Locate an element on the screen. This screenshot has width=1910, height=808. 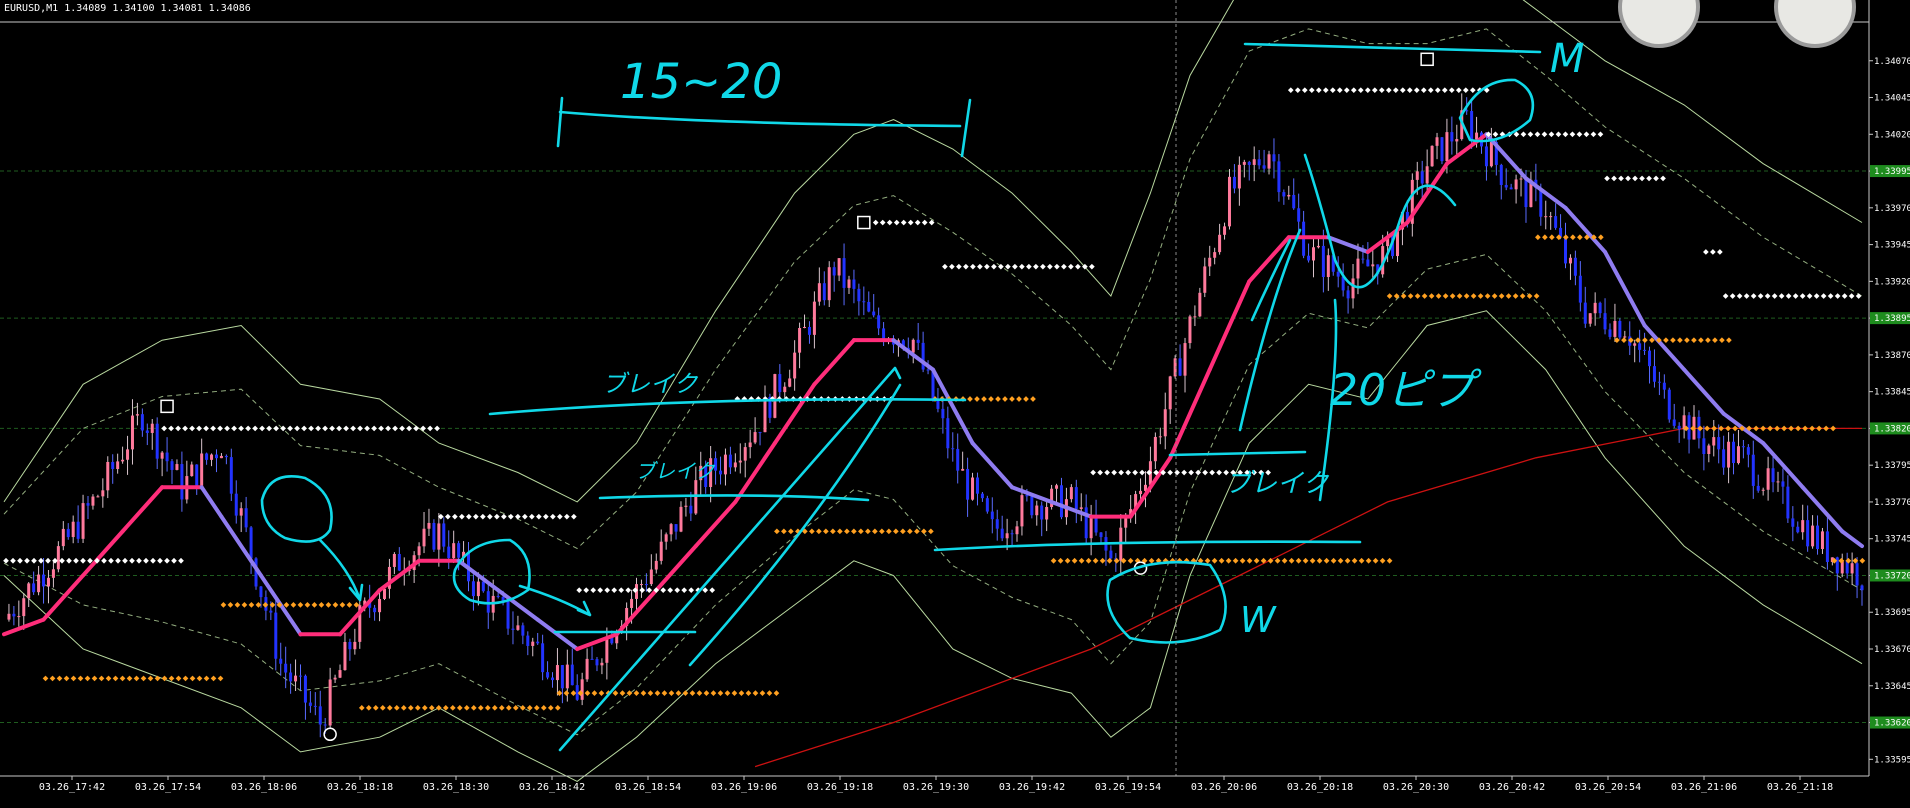
y-tick-label: 1.33670 is located at coordinates (1892, 650).